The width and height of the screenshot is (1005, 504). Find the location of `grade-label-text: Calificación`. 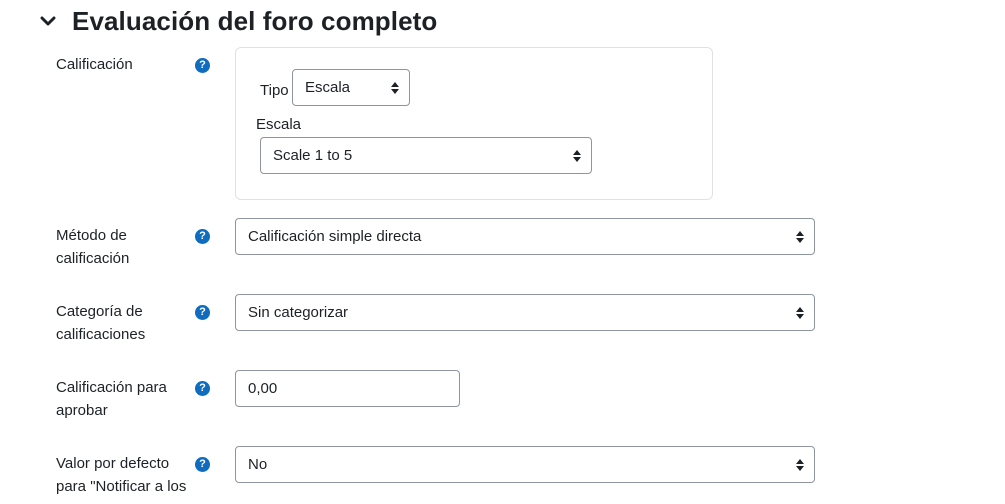

grade-label-text: Calificación is located at coordinates (94, 64).